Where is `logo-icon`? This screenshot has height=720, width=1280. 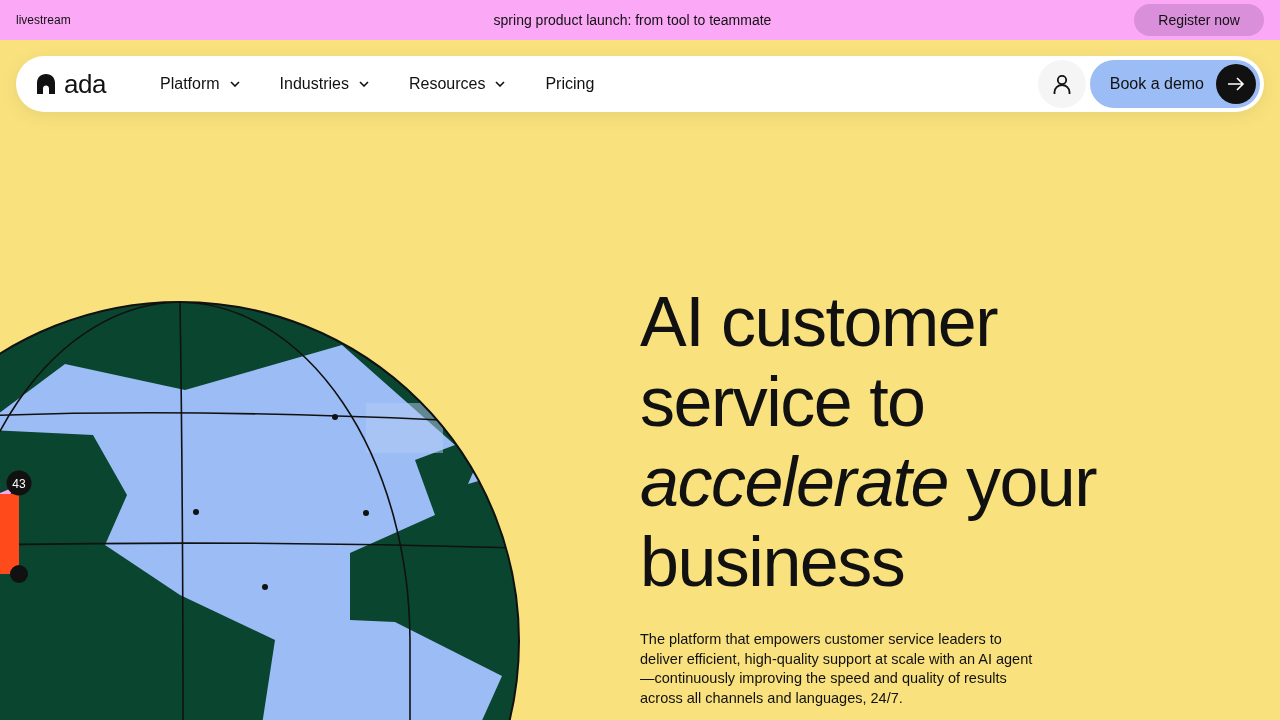
logo-icon is located at coordinates (46, 84).